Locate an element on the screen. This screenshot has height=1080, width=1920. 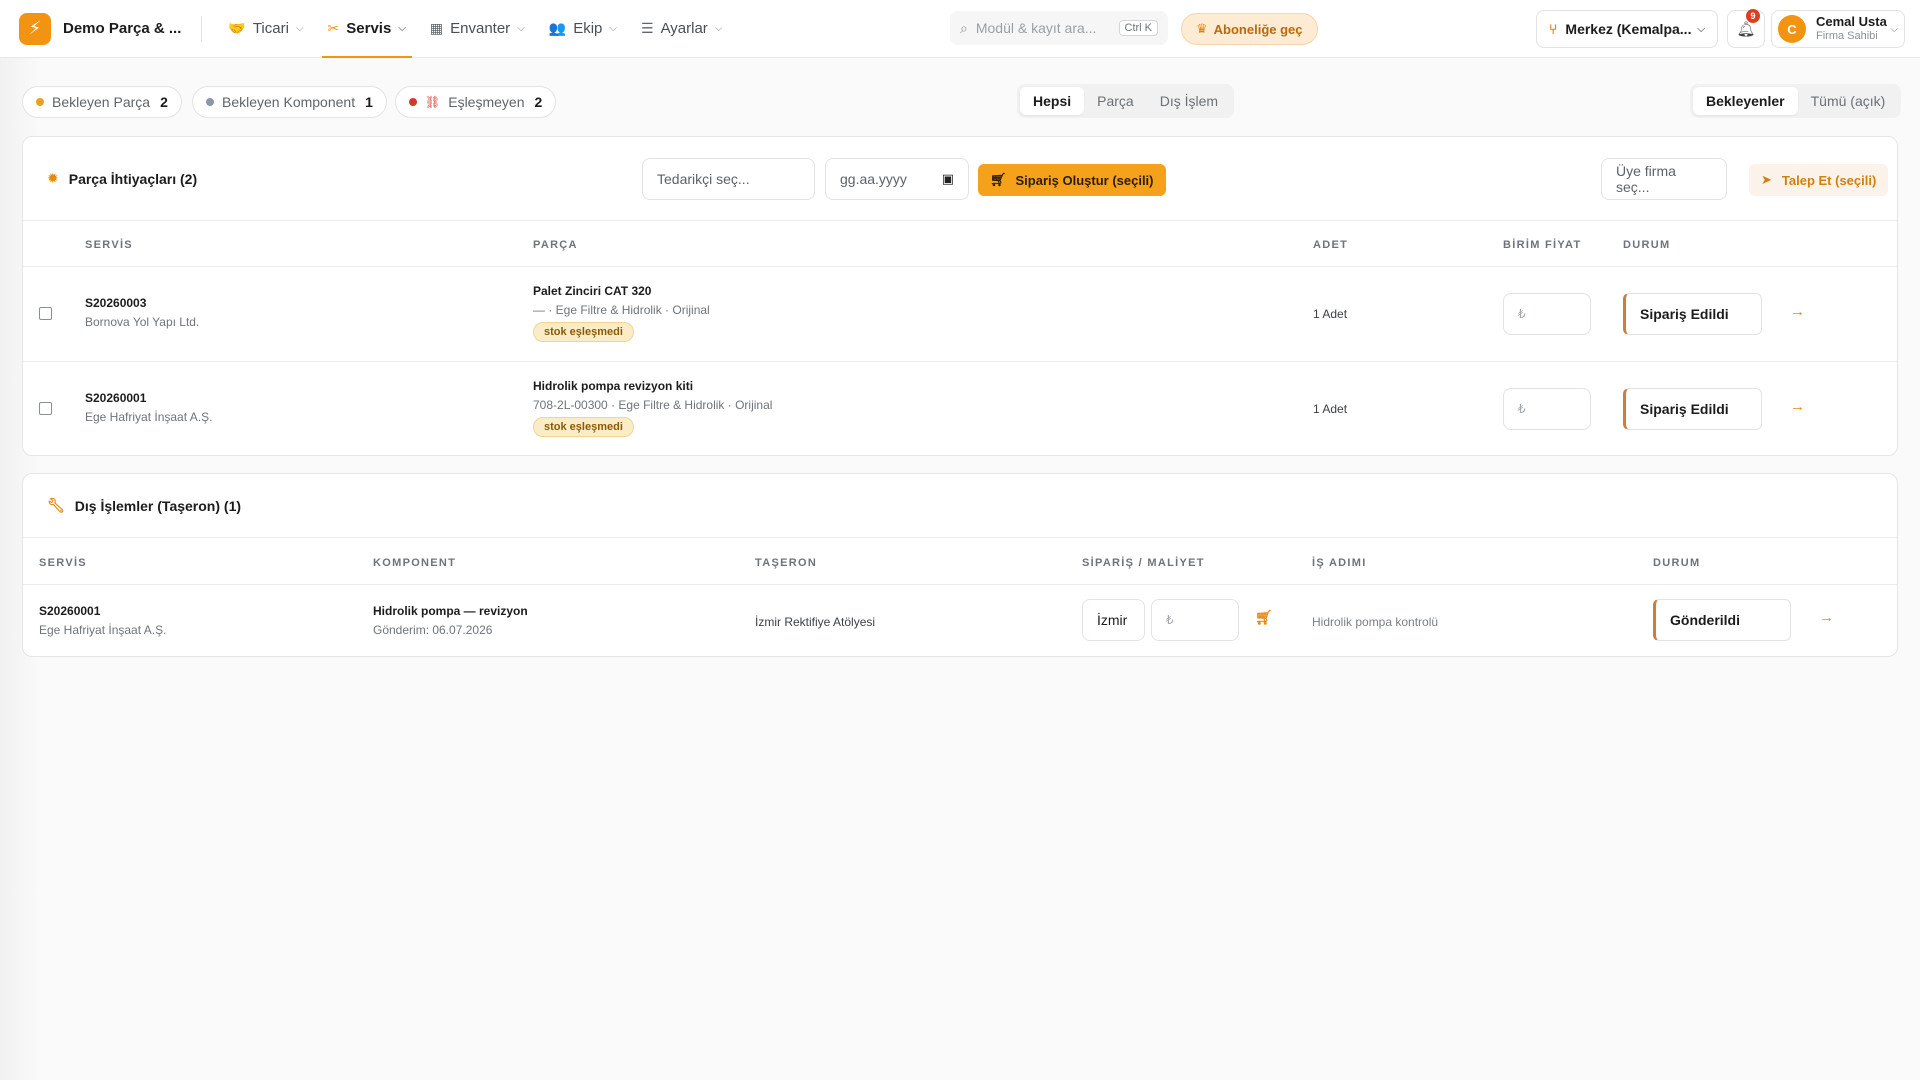
notifications-button: 🔔︎ 9 is located at coordinates (1746, 28).